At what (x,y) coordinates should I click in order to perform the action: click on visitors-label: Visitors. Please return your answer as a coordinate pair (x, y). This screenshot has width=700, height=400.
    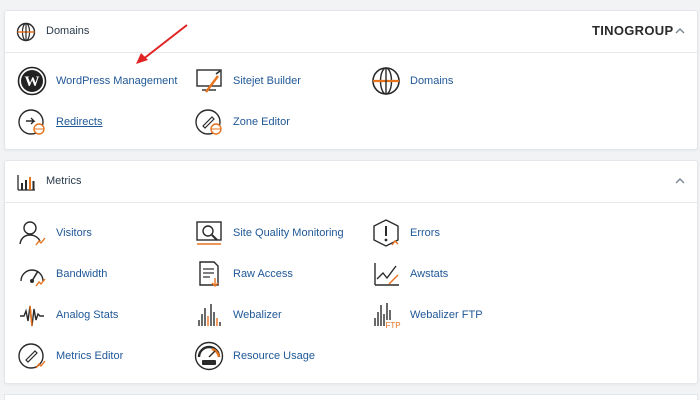
    Looking at the image, I should click on (74, 233).